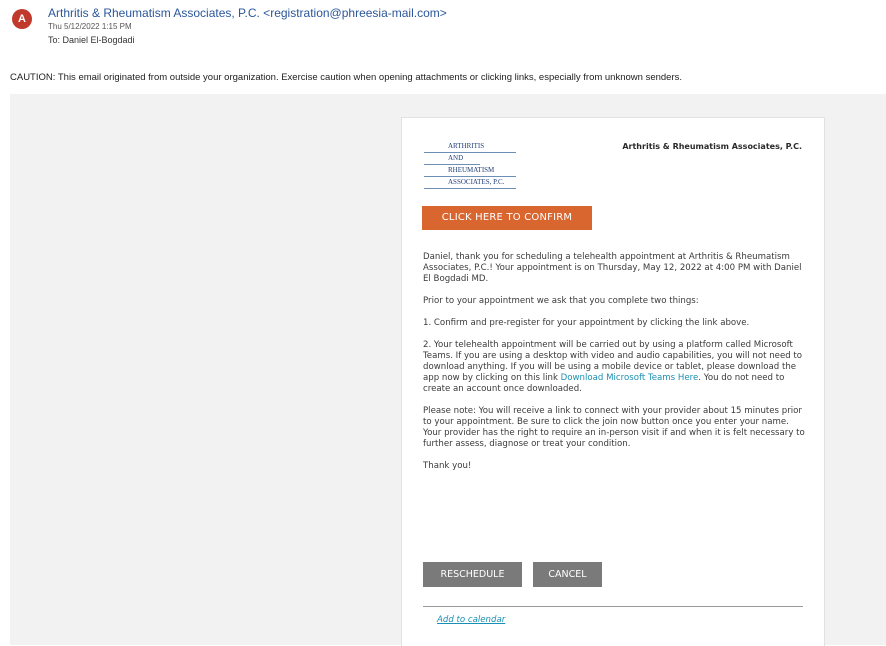  I want to click on reschedule-button: RESCHEDULE, so click(472, 574).